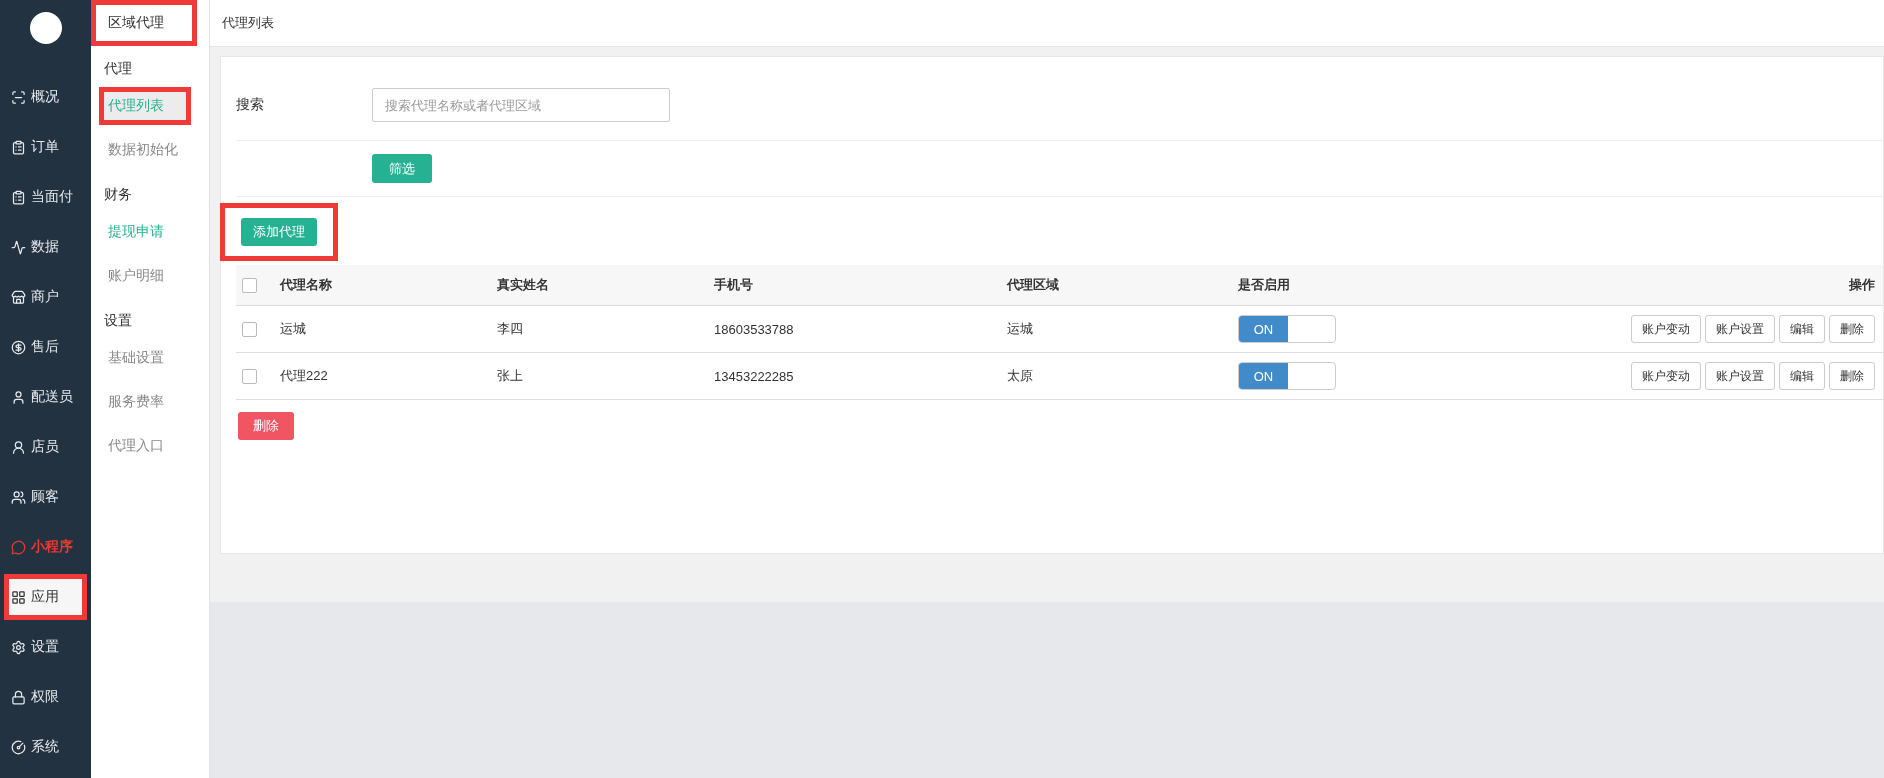 The image size is (1884, 778). What do you see at coordinates (118, 320) in the screenshot?
I see `section-heading: 设置` at bounding box center [118, 320].